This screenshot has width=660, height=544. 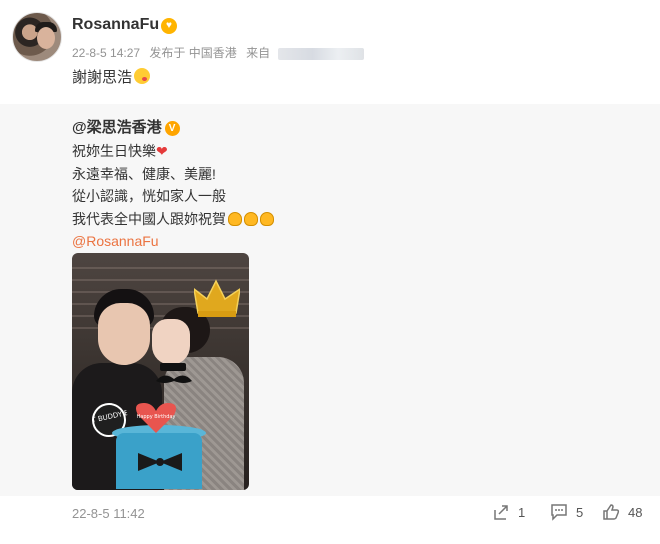 I want to click on post-username: RosannaFu, so click(x=115, y=25).